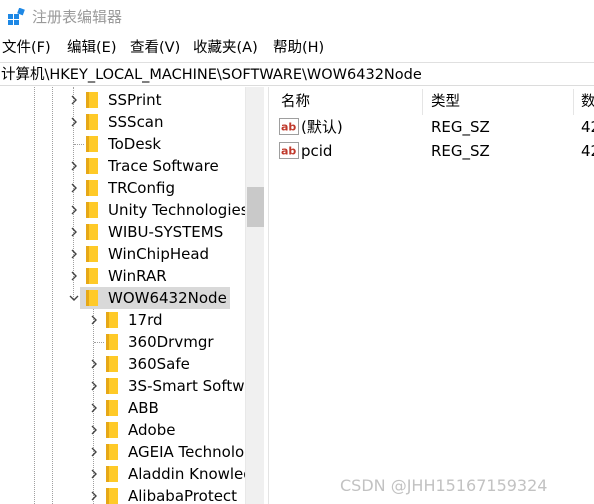 Image resolution: width=594 pixels, height=504 pixels. I want to click on tree-item: Unity Technologies, so click(123, 210).